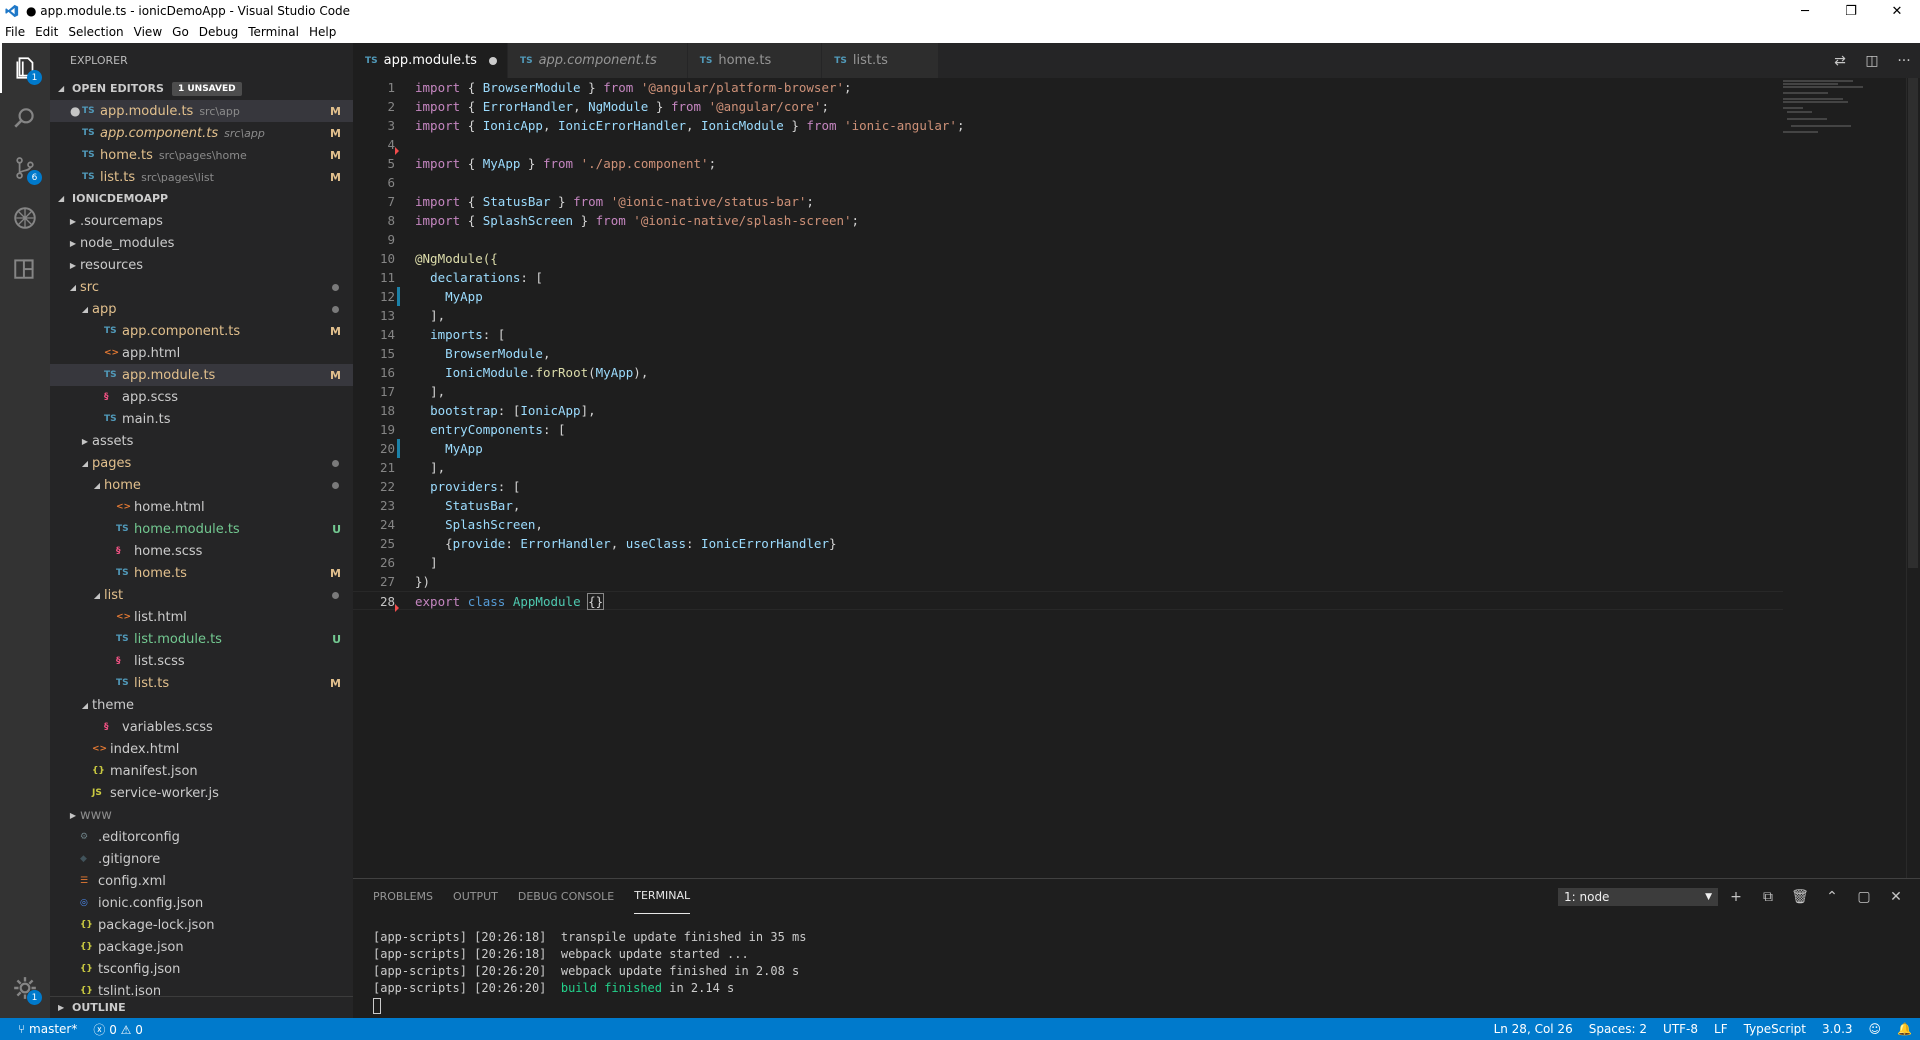 This screenshot has height=1040, width=1920. What do you see at coordinates (201, 507) in the screenshot?
I see `tree-file: <> home.html` at bounding box center [201, 507].